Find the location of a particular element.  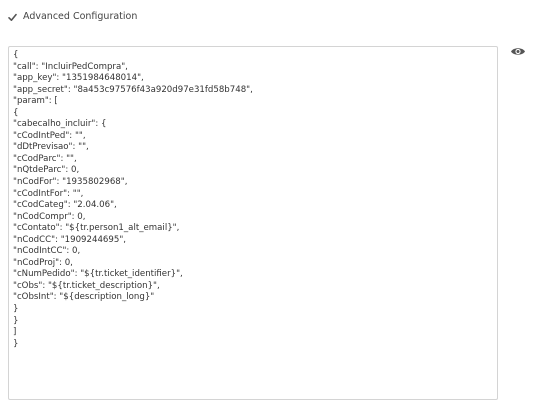

advanced-configuration-toggle: Advanced Configuration is located at coordinates (72, 17).